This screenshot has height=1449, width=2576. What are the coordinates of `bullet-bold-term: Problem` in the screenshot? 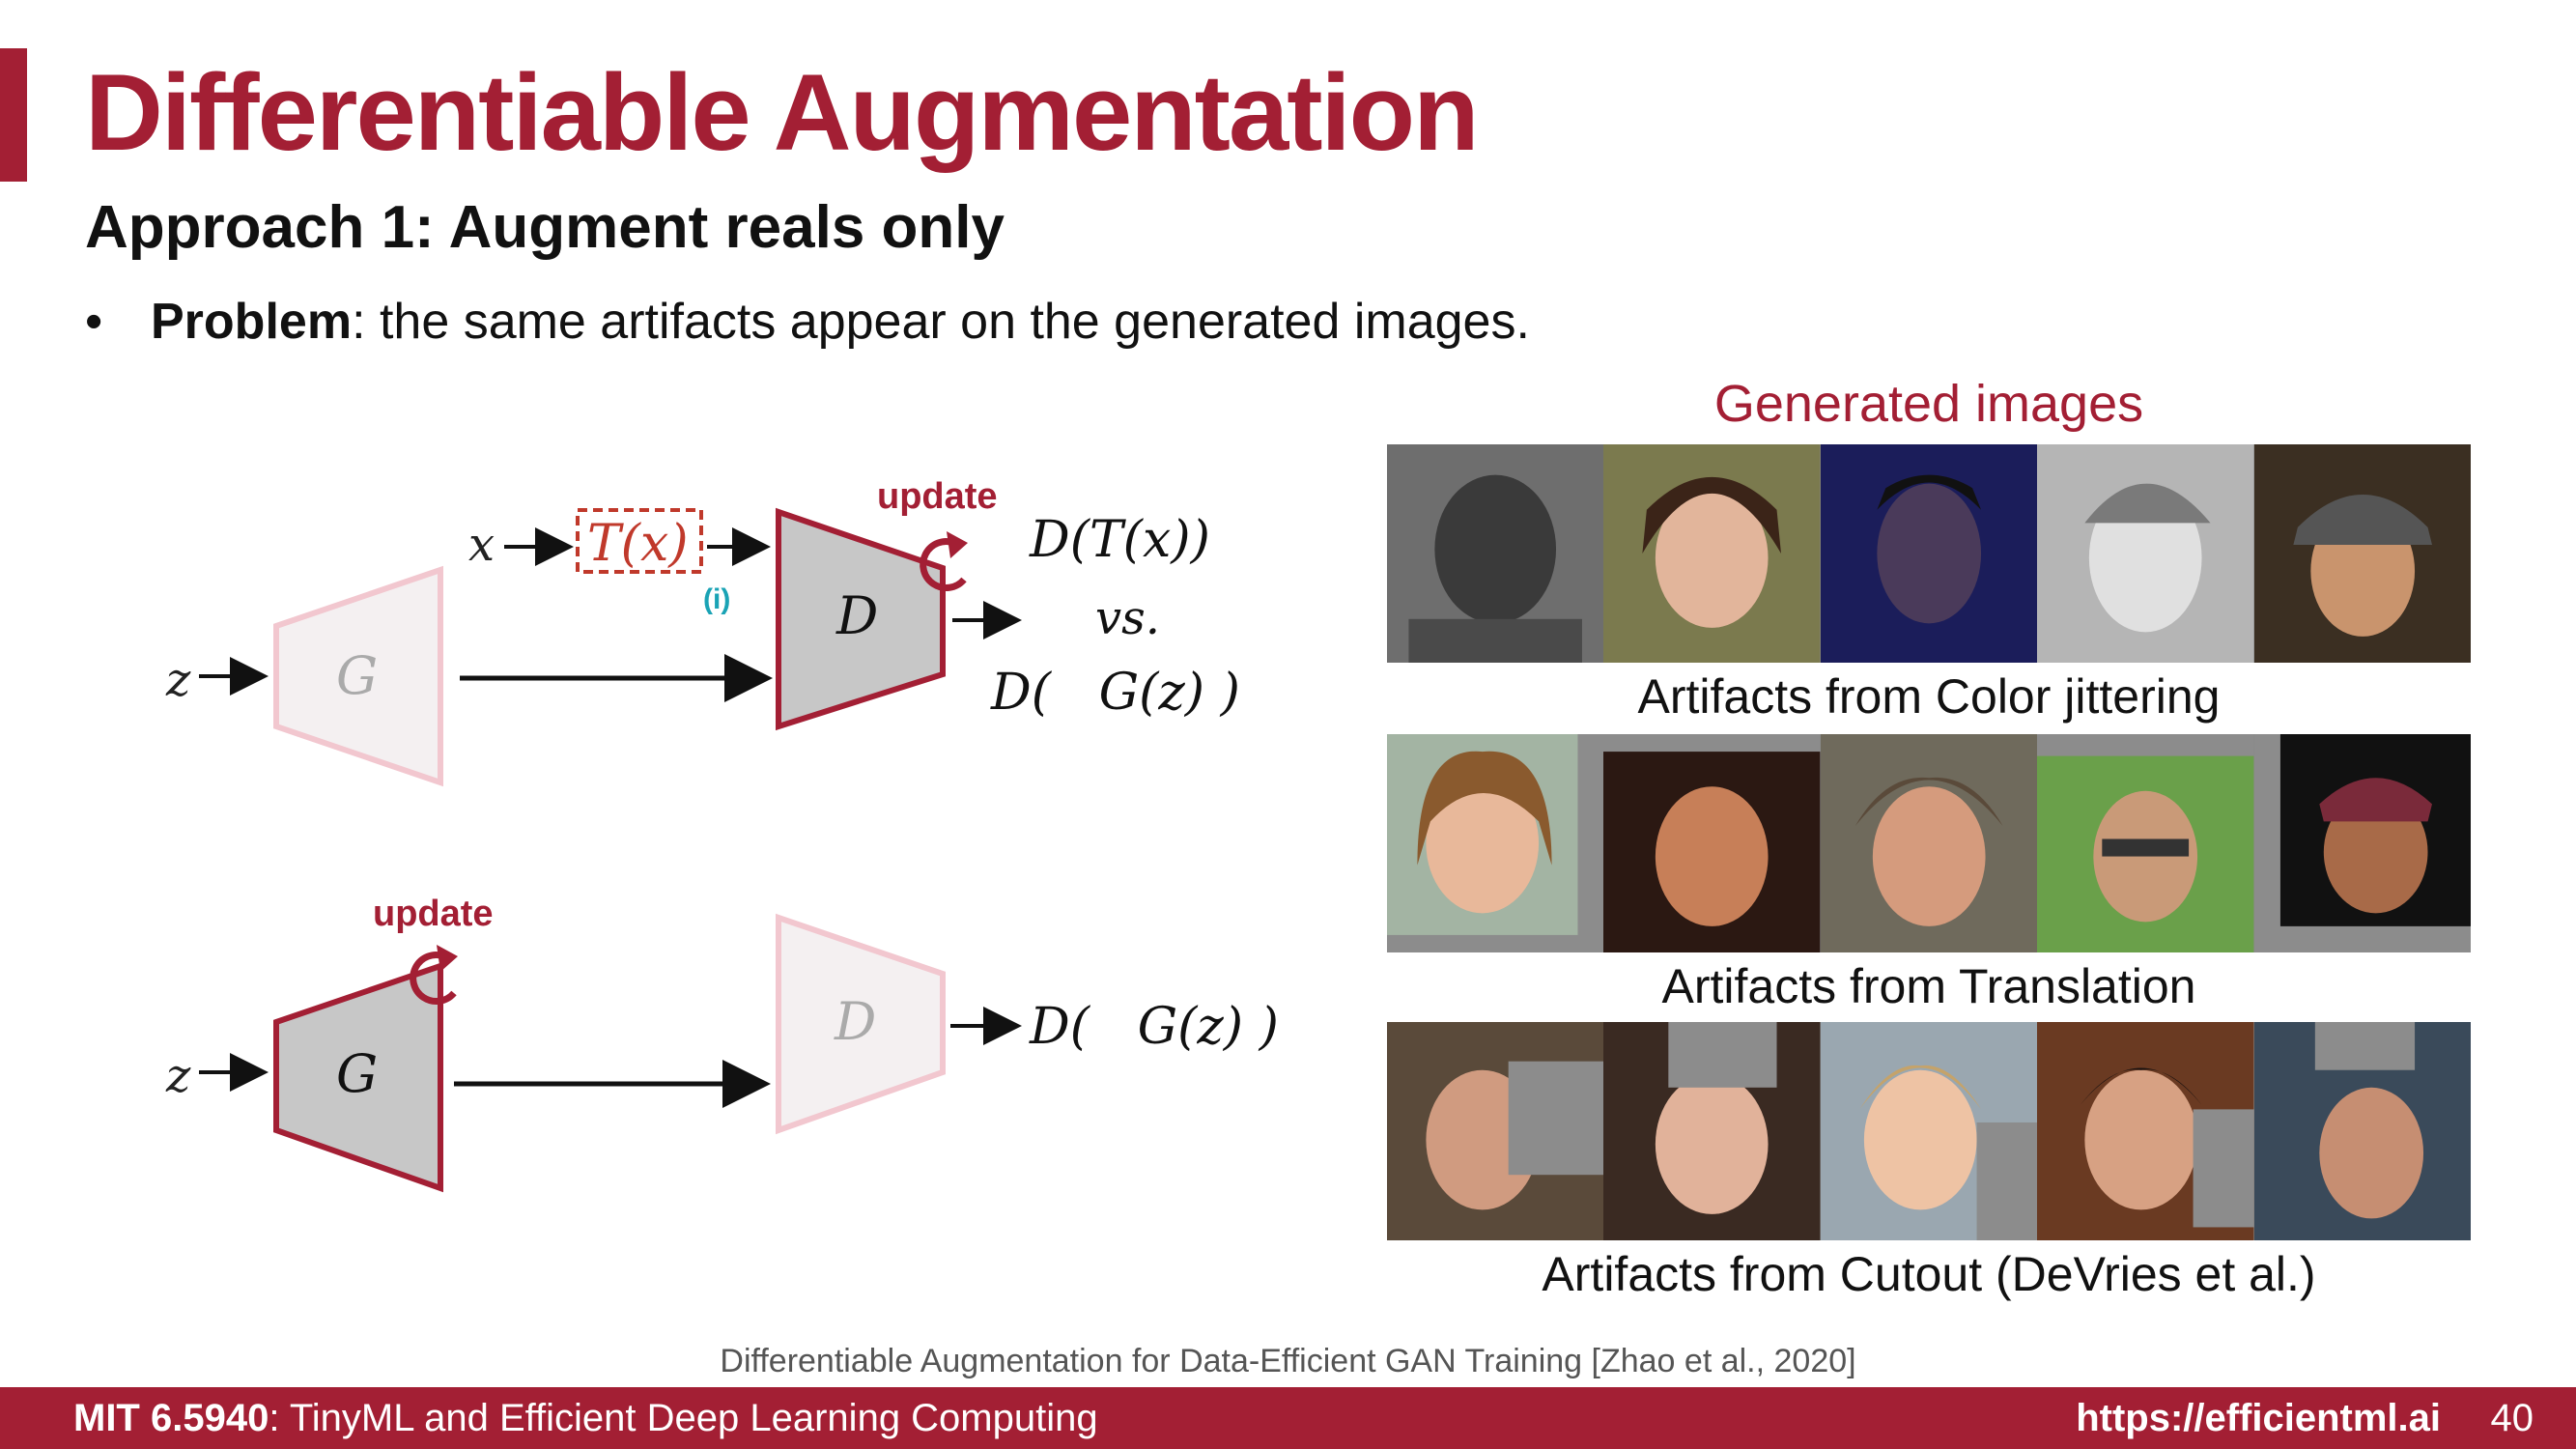 It's located at (252, 322).